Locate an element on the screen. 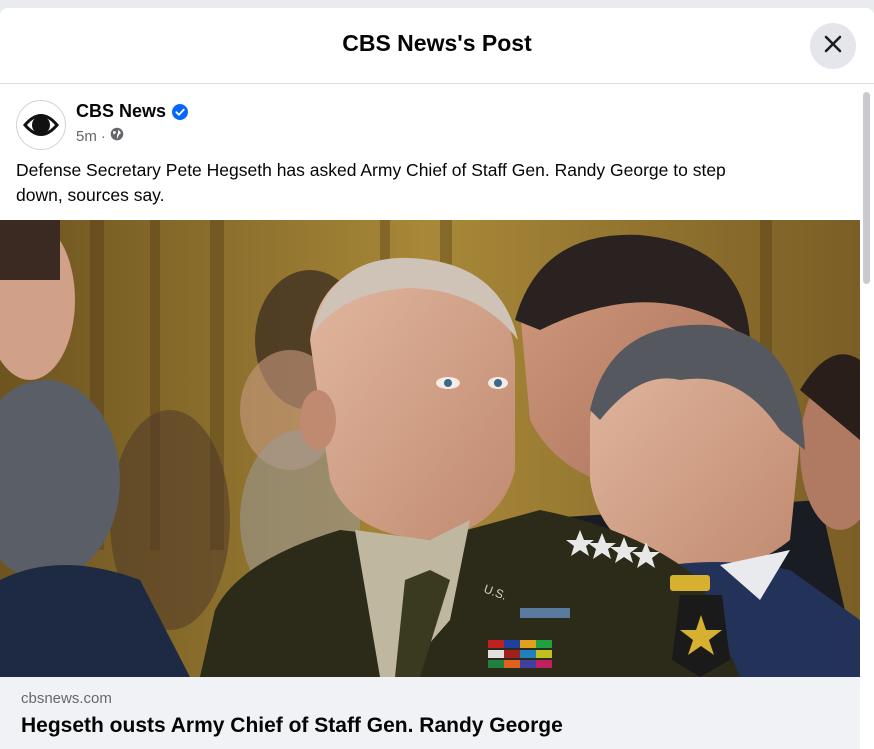 This screenshot has height=749, width=874. avatar is located at coordinates (41, 125).